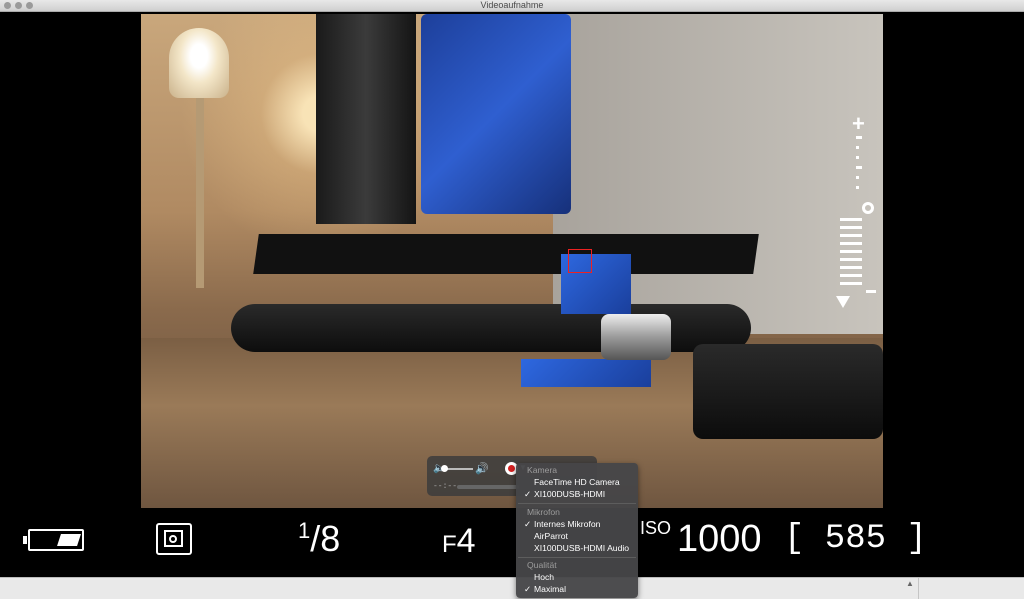 This screenshot has height=599, width=1024. I want to click on recording-time: --:--, so click(445, 486).